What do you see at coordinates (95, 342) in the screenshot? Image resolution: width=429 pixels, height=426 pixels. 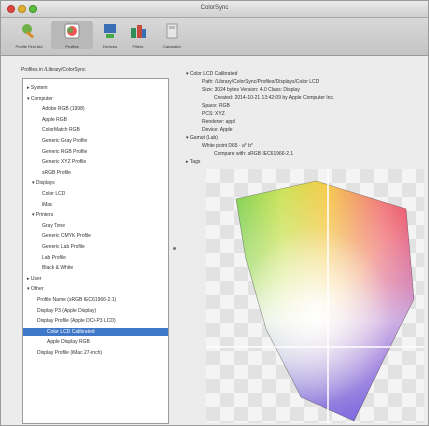 I see `tree-item: Apple Display RGB` at bounding box center [95, 342].